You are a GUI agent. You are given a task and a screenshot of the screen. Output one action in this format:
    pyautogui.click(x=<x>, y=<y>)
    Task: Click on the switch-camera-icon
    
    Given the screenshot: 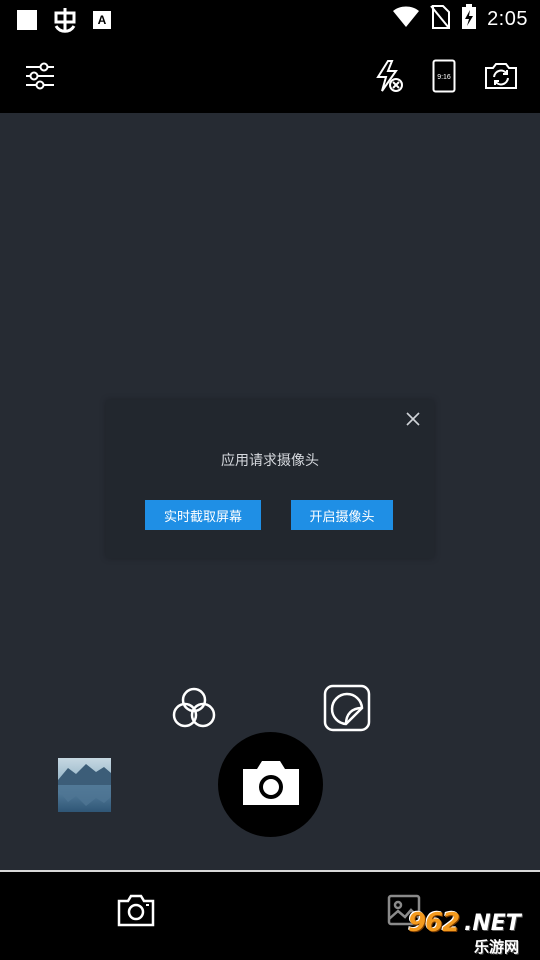 What is the action you would take?
    pyautogui.click(x=501, y=76)
    